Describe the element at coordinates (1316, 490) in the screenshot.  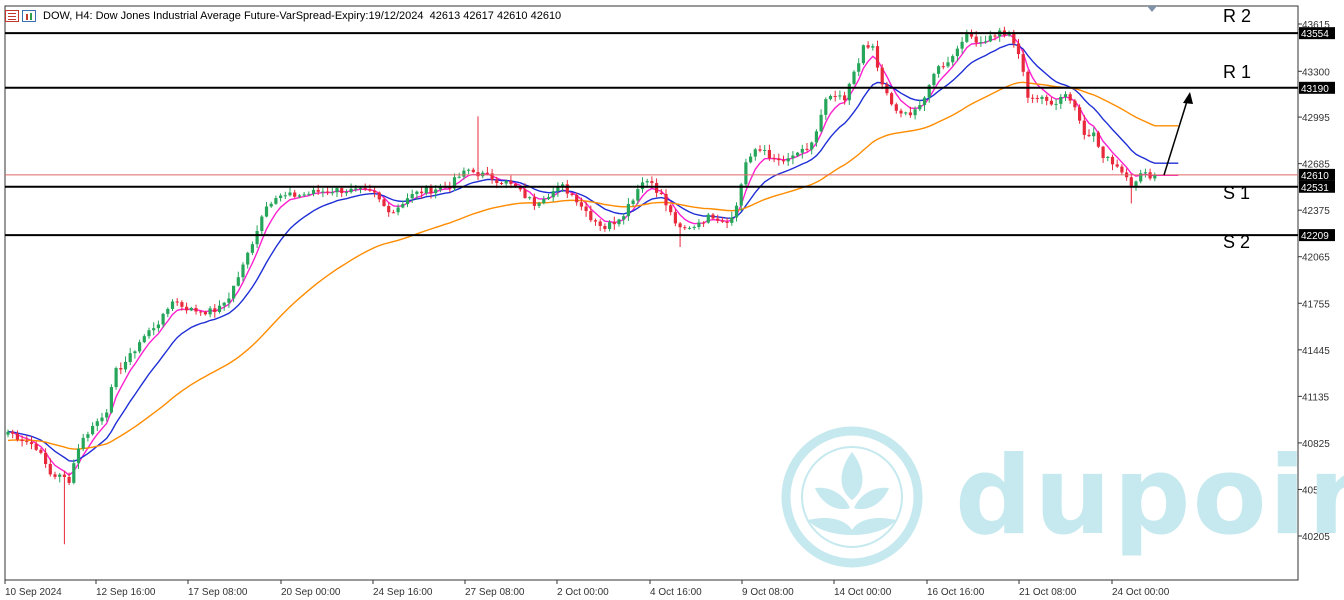
I see `y-tick-label: 40515` at that location.